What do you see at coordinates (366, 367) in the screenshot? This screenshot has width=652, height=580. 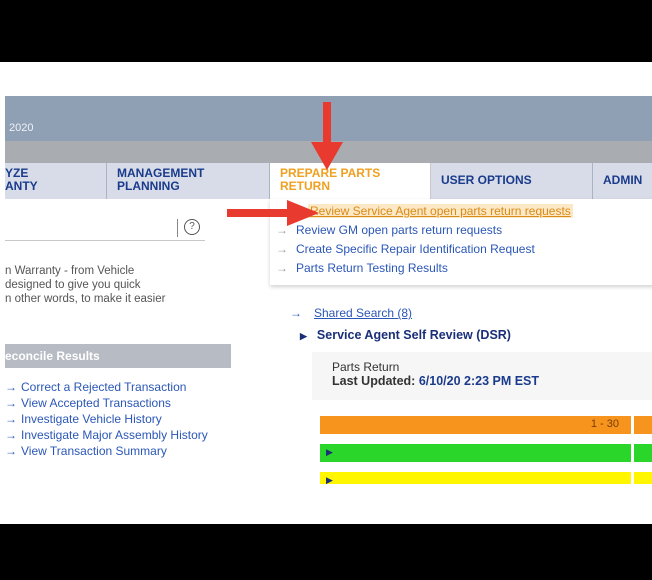 I see `parts-return-label: Parts Return` at bounding box center [366, 367].